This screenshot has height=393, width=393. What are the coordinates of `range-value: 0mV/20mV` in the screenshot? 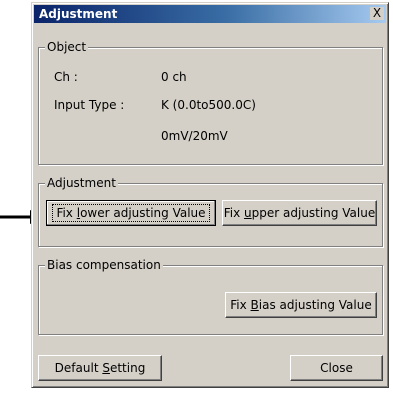 It's located at (194, 136).